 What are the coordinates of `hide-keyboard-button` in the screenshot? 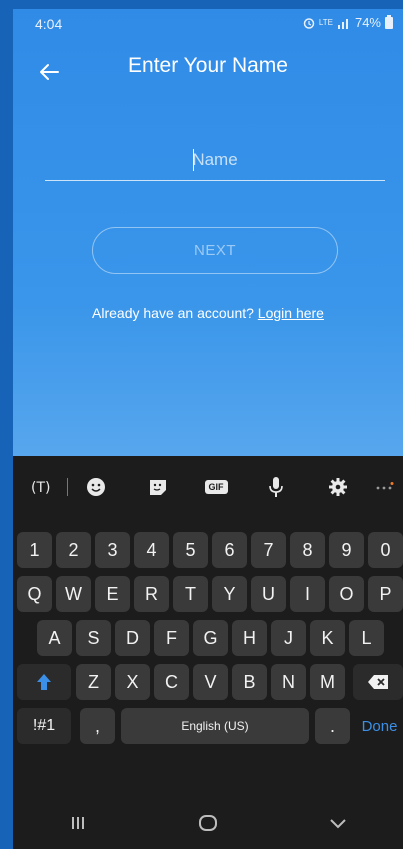 It's located at (338, 823).